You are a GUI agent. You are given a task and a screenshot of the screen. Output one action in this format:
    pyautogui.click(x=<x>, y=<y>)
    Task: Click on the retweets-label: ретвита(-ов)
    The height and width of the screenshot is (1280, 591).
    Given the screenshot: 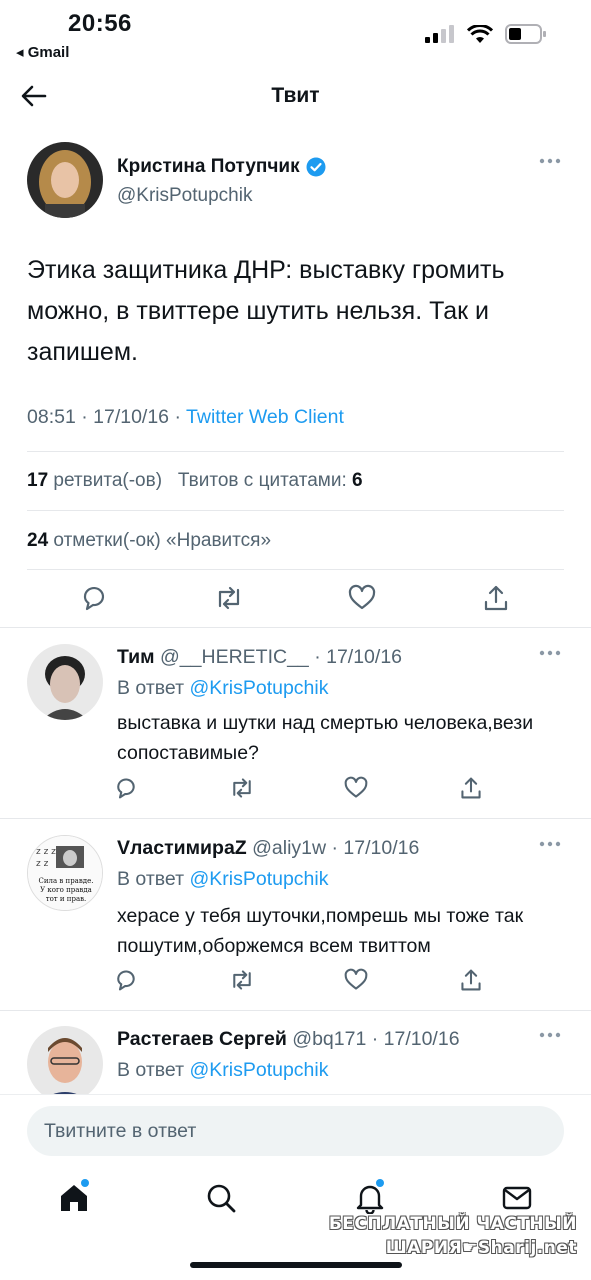 What is the action you would take?
    pyautogui.click(x=108, y=480)
    